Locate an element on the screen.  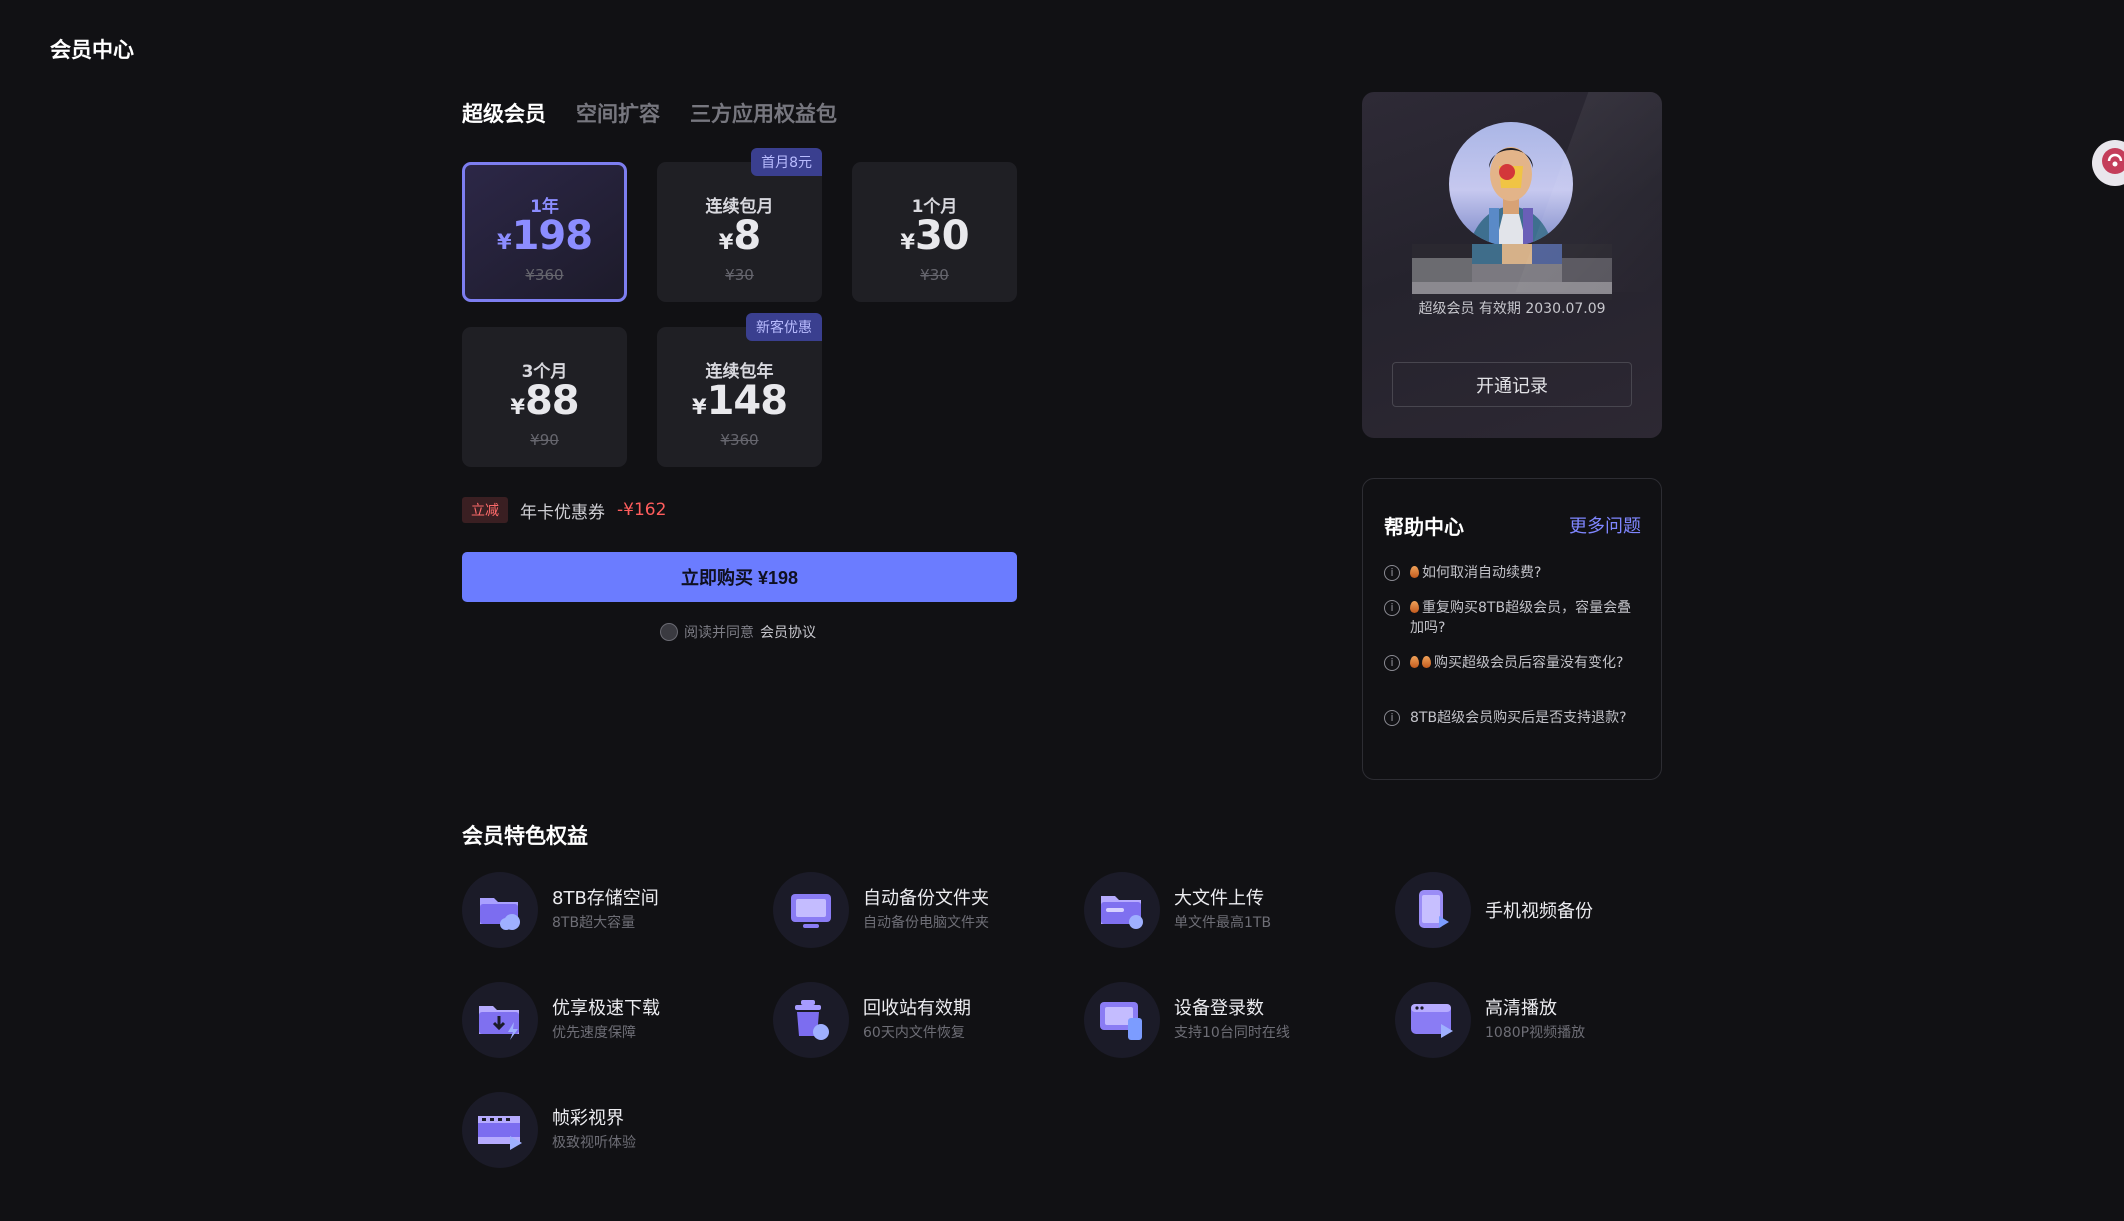
benefit-name: 回收站有效期 is located at coordinates (917, 1008).